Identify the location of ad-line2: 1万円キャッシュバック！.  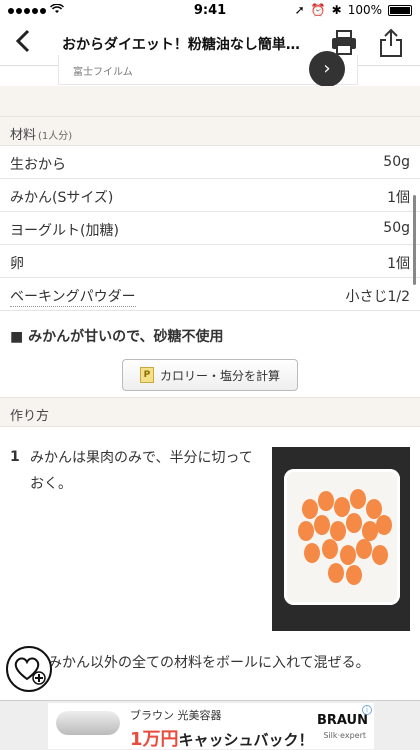
(222, 737).